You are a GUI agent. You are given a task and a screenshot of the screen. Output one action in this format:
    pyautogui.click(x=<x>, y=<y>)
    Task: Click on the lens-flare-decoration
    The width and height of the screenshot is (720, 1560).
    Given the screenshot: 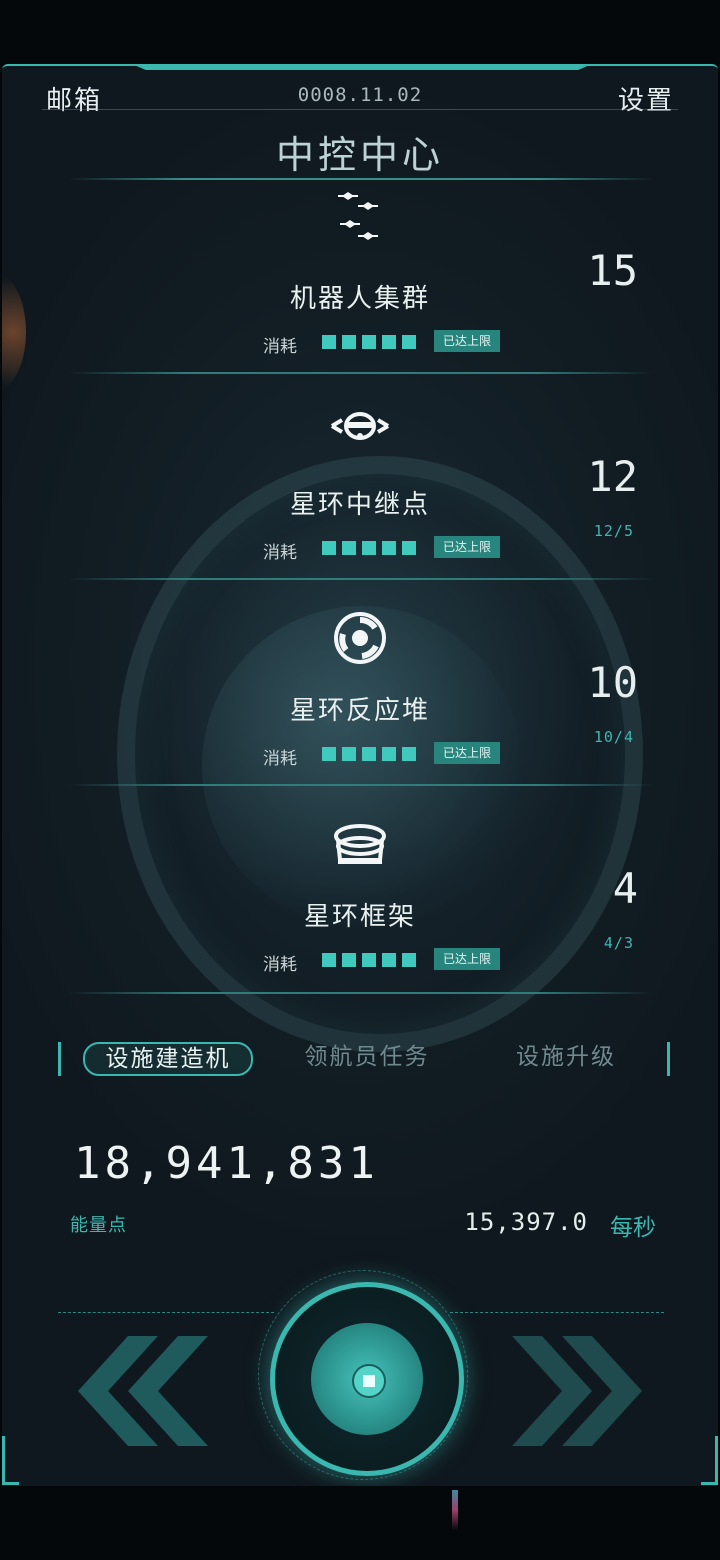 What is the action you would take?
    pyautogui.click(x=455, y=1510)
    